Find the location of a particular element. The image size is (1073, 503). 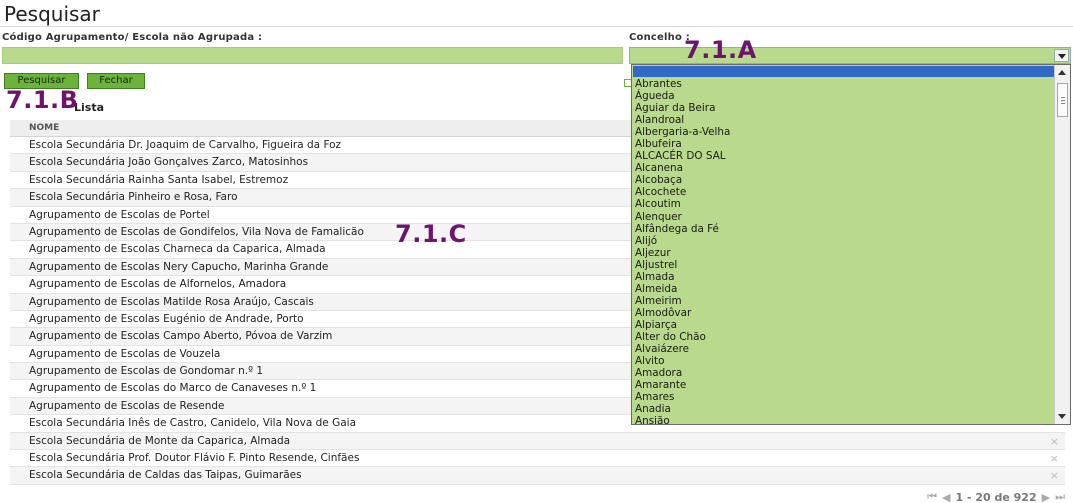

dropdown-option: ALCACÉR DO SAL is located at coordinates (844, 156).